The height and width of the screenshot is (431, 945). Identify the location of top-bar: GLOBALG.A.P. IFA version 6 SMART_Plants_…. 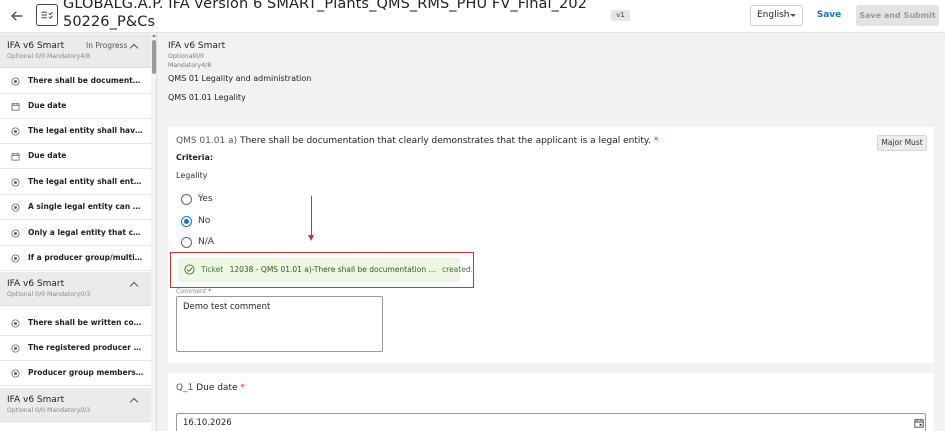
(472, 16).